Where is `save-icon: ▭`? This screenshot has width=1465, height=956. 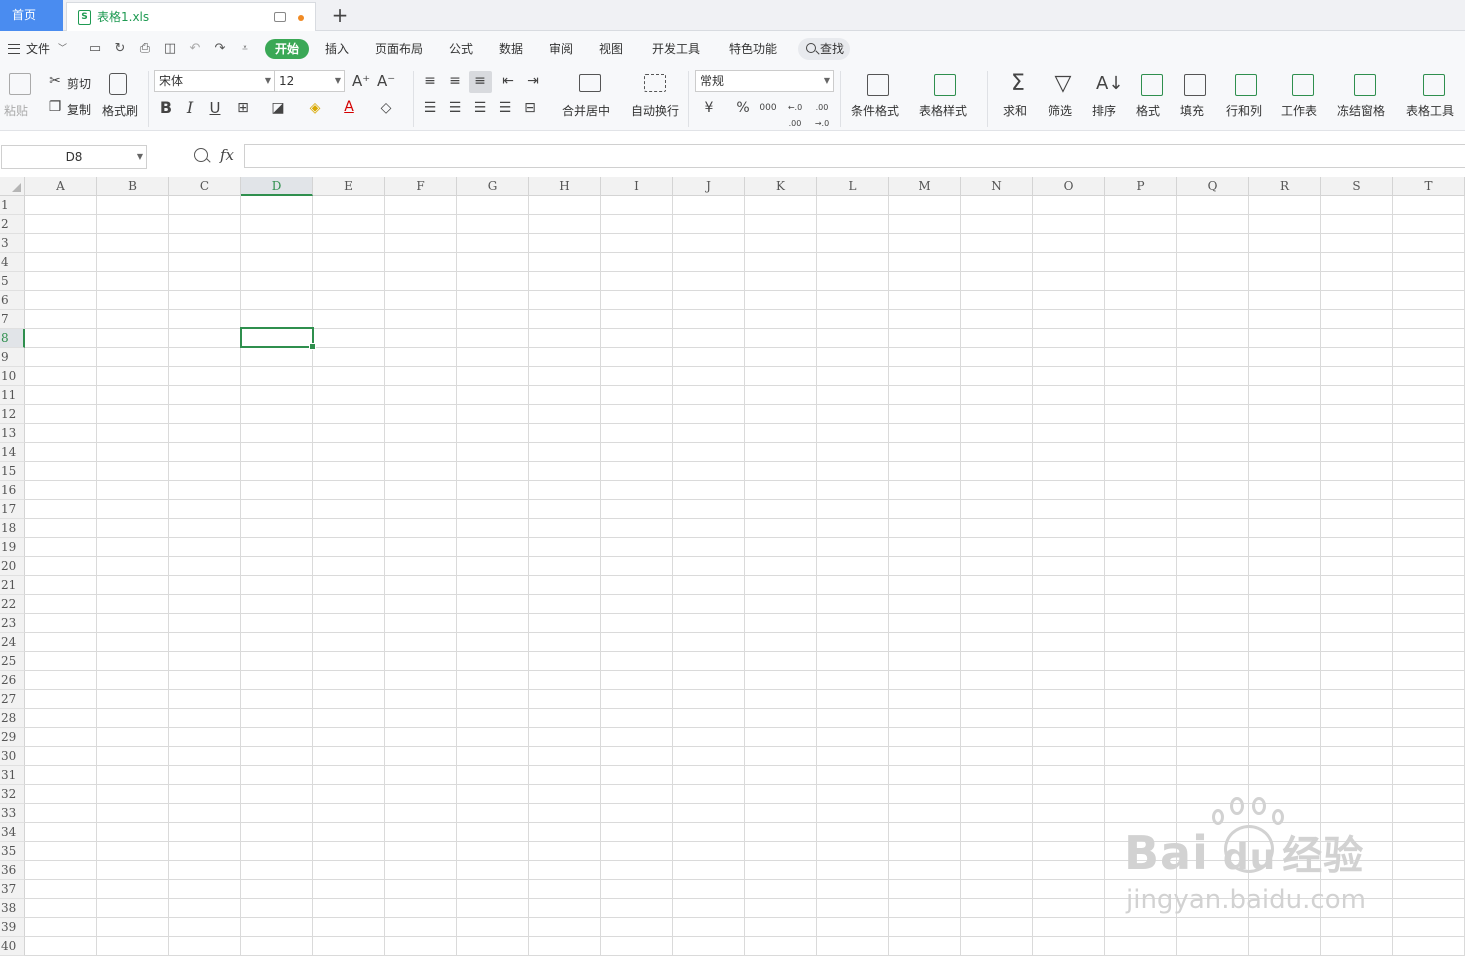
save-icon: ▭ is located at coordinates (95, 49).